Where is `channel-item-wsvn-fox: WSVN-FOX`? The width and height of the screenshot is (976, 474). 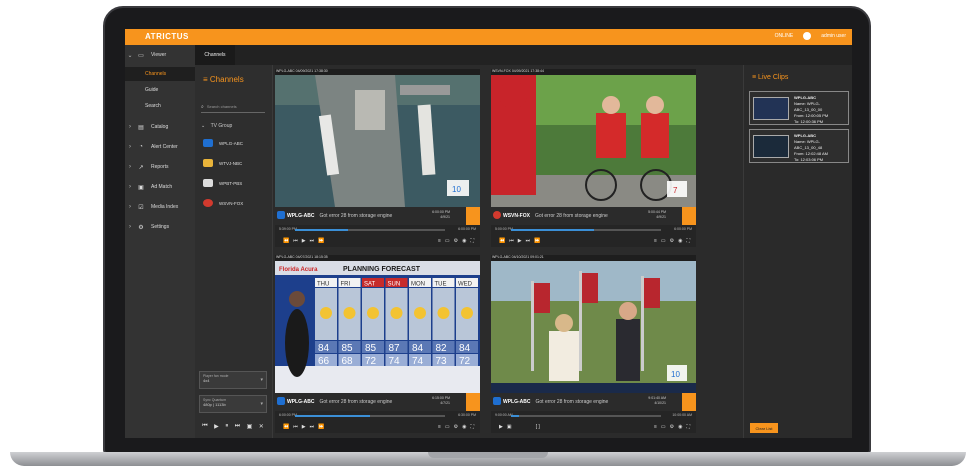
channel-item-wsvn-fox: WSVN-FOX is located at coordinates (236, 203).